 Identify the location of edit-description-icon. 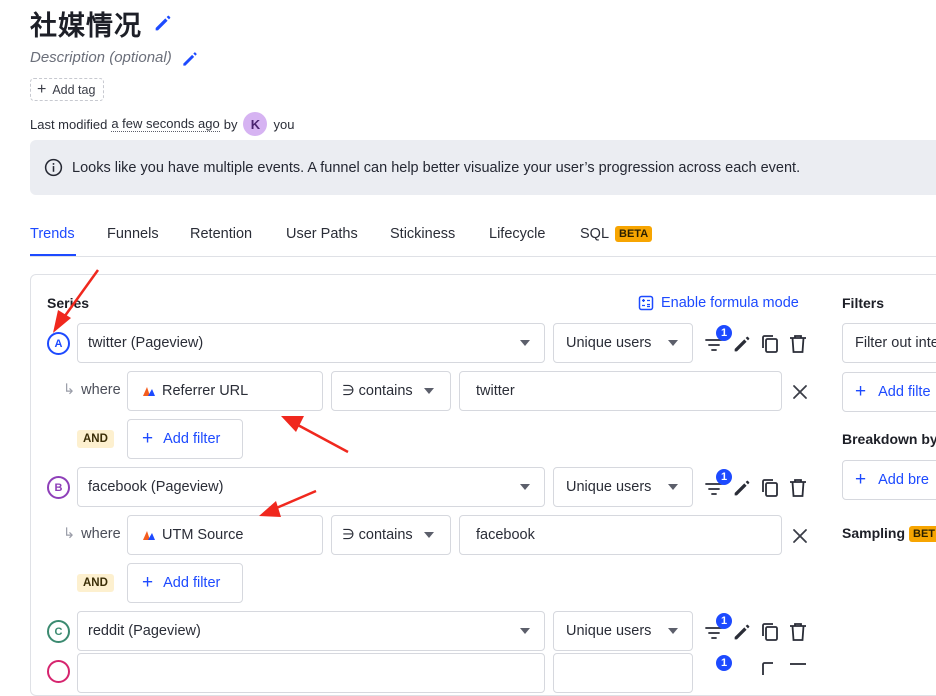
(190, 59).